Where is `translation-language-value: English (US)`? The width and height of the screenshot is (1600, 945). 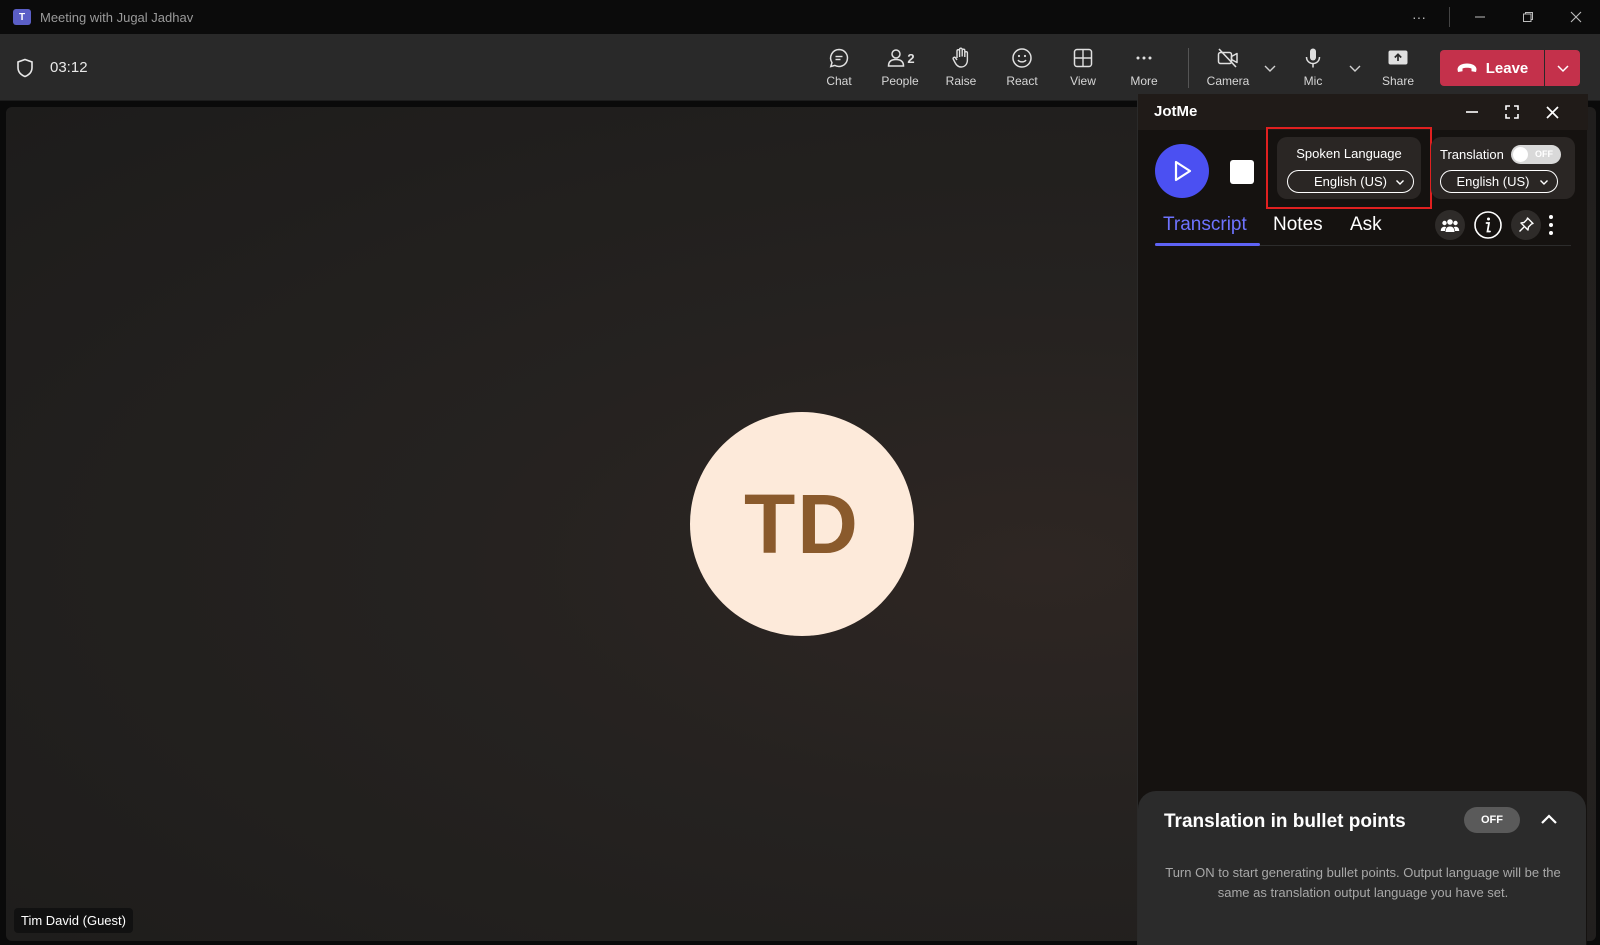
translation-language-value: English (US) is located at coordinates (1493, 181).